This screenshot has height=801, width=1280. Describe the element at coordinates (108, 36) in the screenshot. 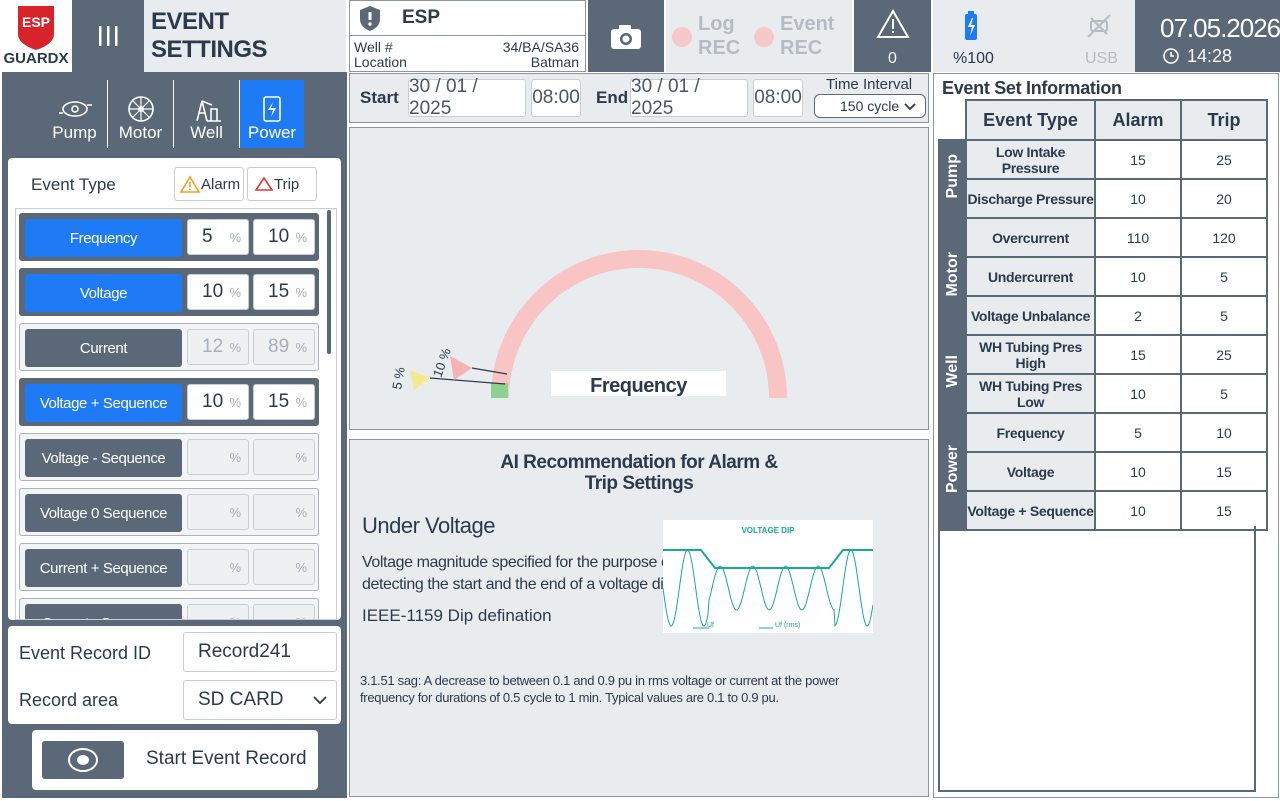

I see `menu-button` at that location.